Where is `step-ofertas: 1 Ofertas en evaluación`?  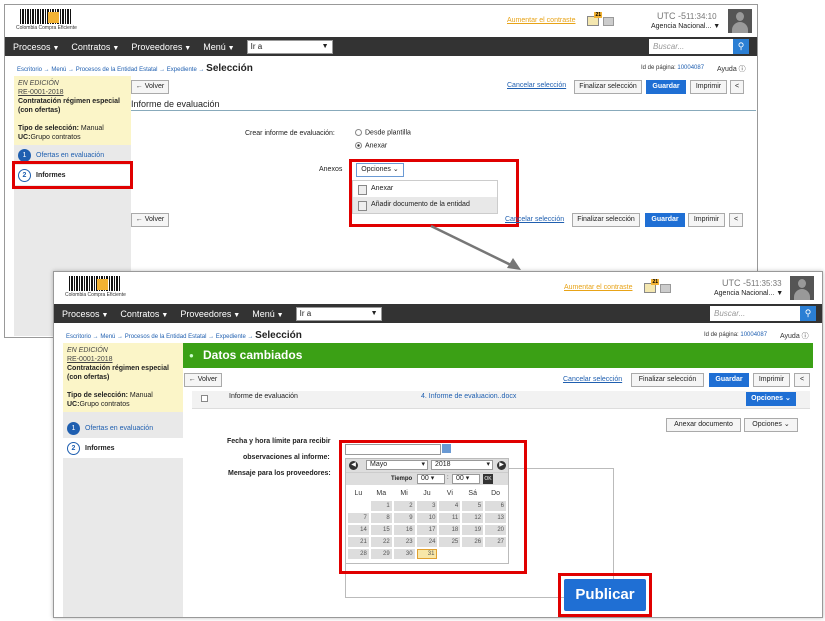 step-ofertas: 1 Ofertas en evaluación is located at coordinates (123, 428).